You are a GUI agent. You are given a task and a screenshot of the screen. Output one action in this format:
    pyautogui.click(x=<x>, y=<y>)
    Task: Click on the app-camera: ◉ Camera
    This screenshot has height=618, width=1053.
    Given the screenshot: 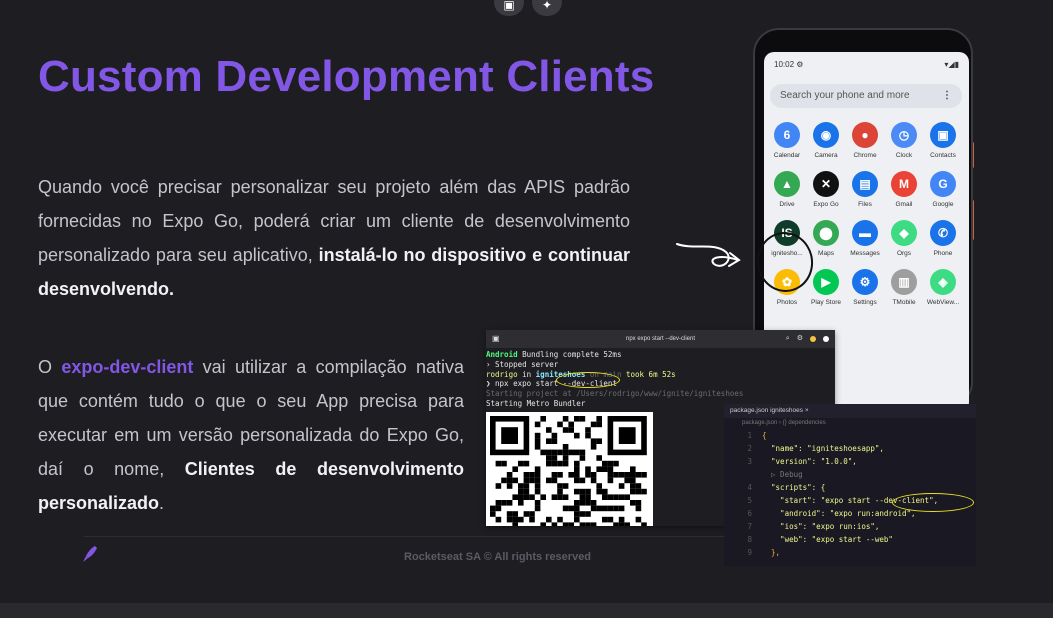 What is the action you would take?
    pyautogui.click(x=826, y=140)
    